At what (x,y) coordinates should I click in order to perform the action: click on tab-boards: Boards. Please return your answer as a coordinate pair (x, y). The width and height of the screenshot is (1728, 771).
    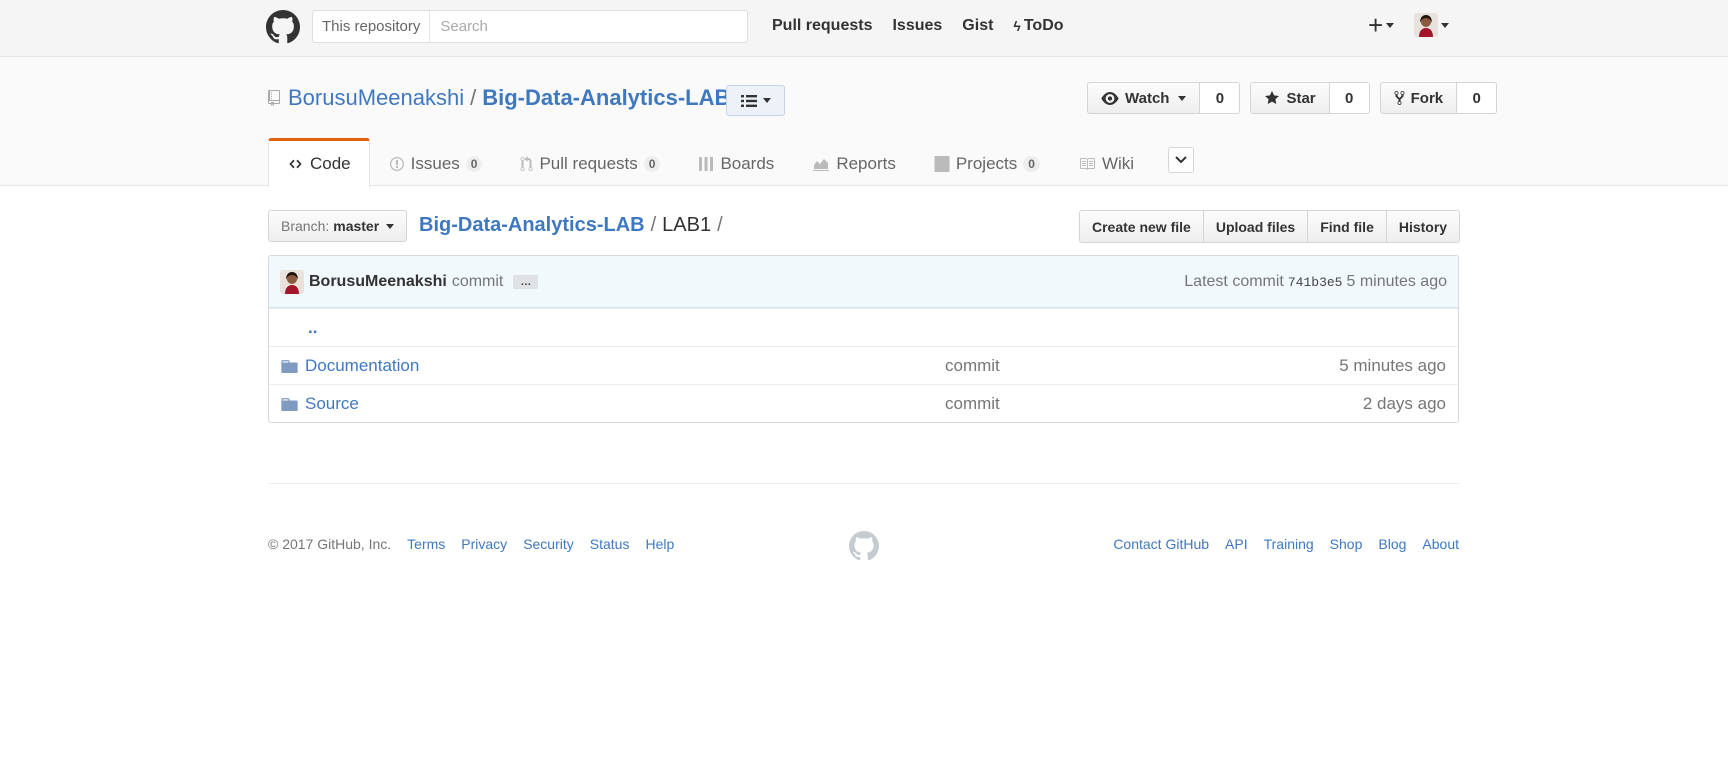
    Looking at the image, I should click on (736, 163).